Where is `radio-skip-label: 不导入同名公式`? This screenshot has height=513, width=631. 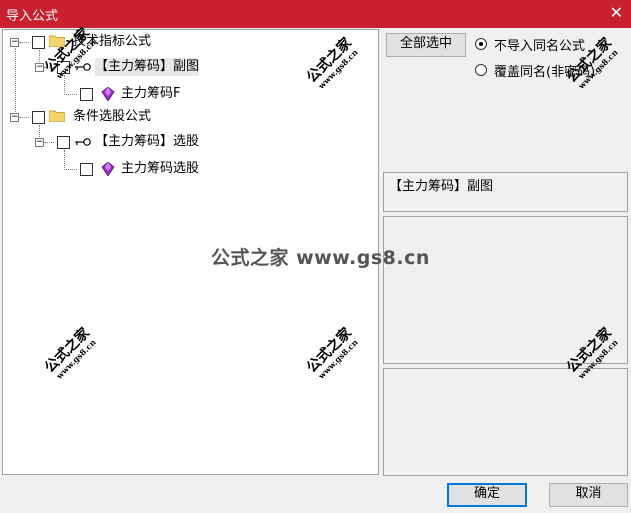
radio-skip-label: 不导入同名公式 is located at coordinates (540, 46).